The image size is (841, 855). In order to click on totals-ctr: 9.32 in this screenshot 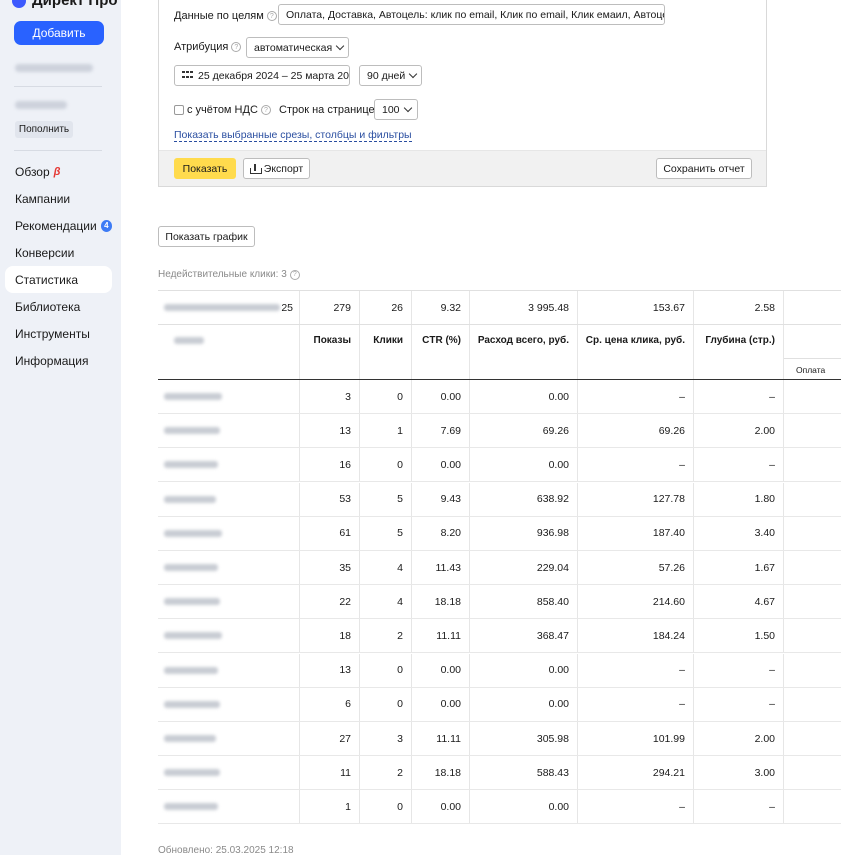, I will do `click(441, 307)`.